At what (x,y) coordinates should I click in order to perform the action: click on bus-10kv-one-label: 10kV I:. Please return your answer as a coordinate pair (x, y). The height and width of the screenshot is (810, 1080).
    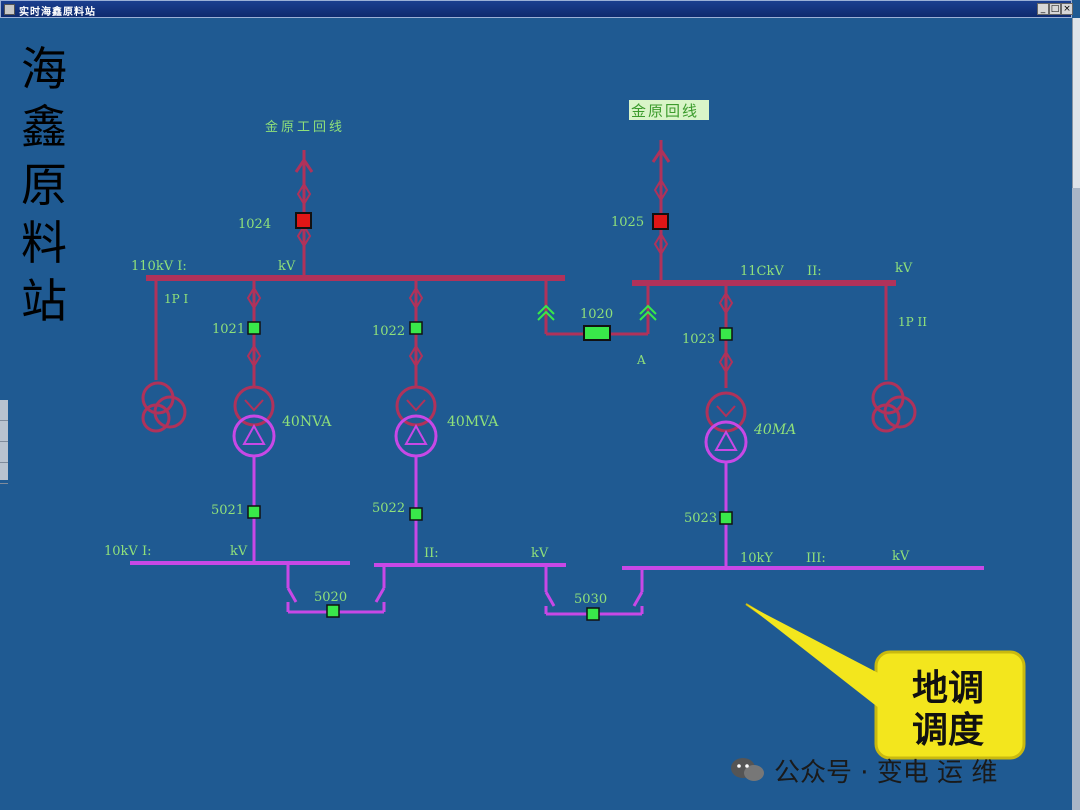
    Looking at the image, I should click on (127, 551).